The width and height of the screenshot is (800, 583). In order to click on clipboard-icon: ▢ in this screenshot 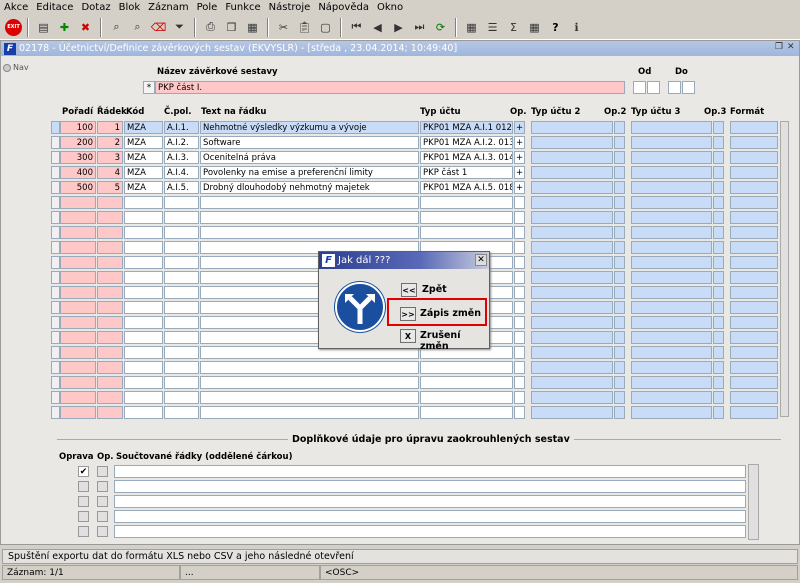, I will do `click(325, 27)`.